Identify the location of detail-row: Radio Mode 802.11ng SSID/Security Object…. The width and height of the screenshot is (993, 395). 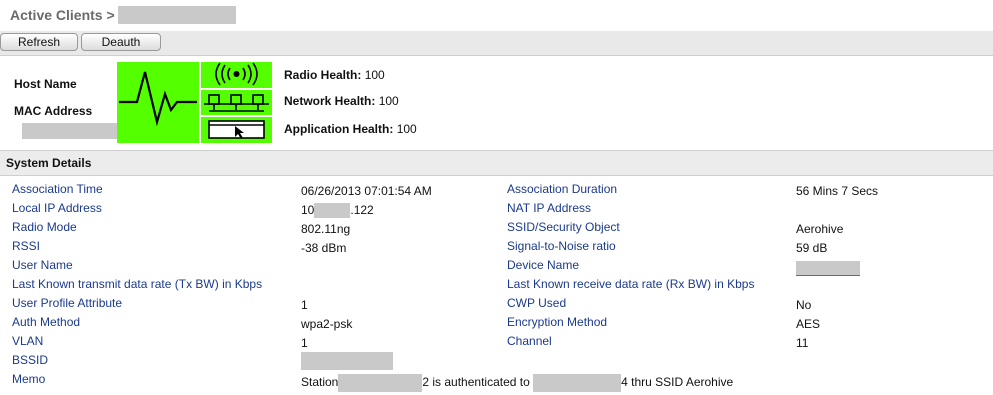
(496, 229).